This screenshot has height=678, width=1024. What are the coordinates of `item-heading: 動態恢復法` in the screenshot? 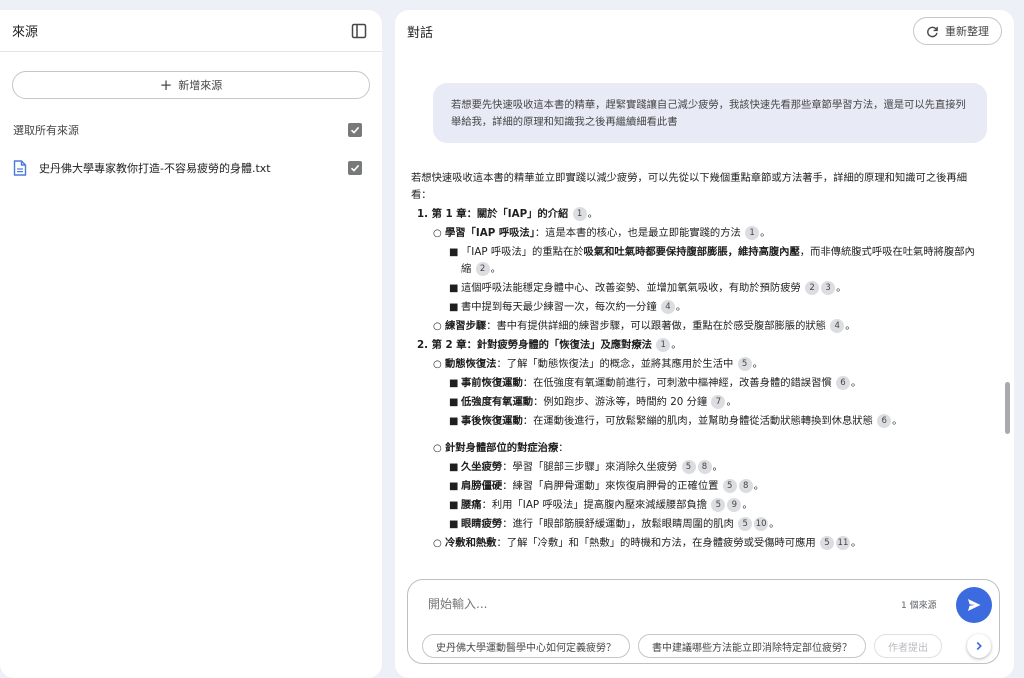 It's located at (471, 364).